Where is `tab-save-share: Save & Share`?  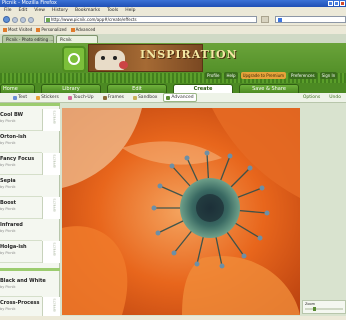 tab-save-share: Save & Share is located at coordinates (269, 88).